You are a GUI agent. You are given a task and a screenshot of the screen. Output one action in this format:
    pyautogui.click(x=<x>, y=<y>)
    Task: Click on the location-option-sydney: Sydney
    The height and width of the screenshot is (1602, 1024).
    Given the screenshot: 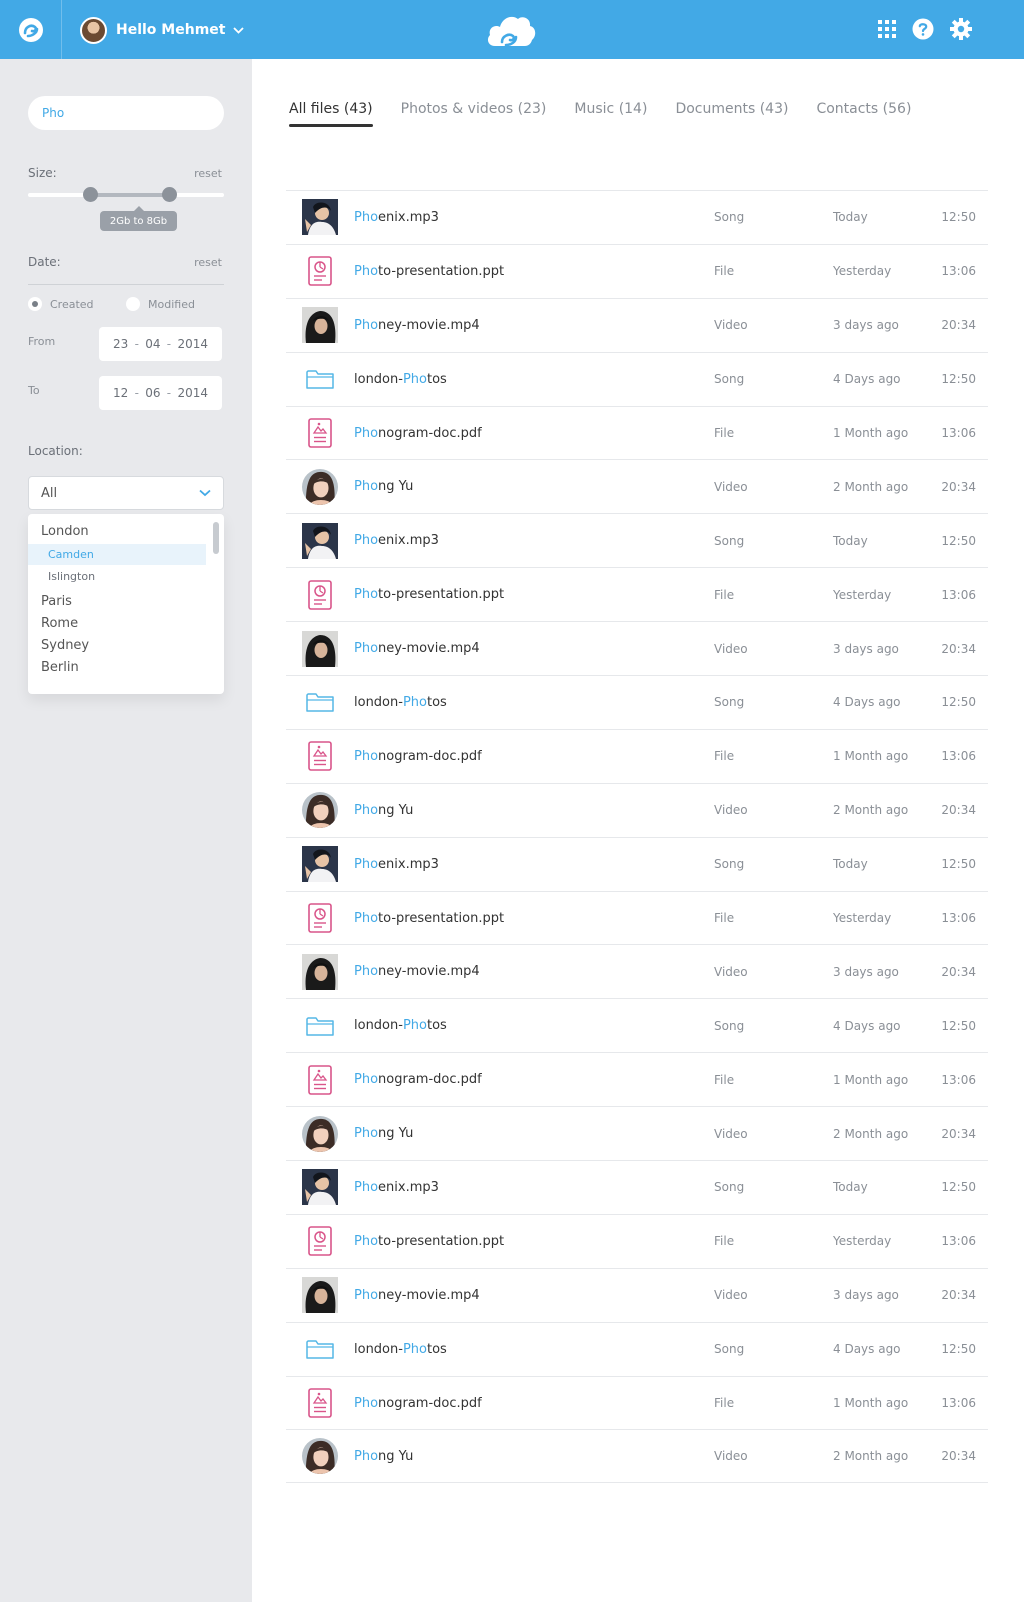 What is the action you would take?
    pyautogui.click(x=117, y=646)
    